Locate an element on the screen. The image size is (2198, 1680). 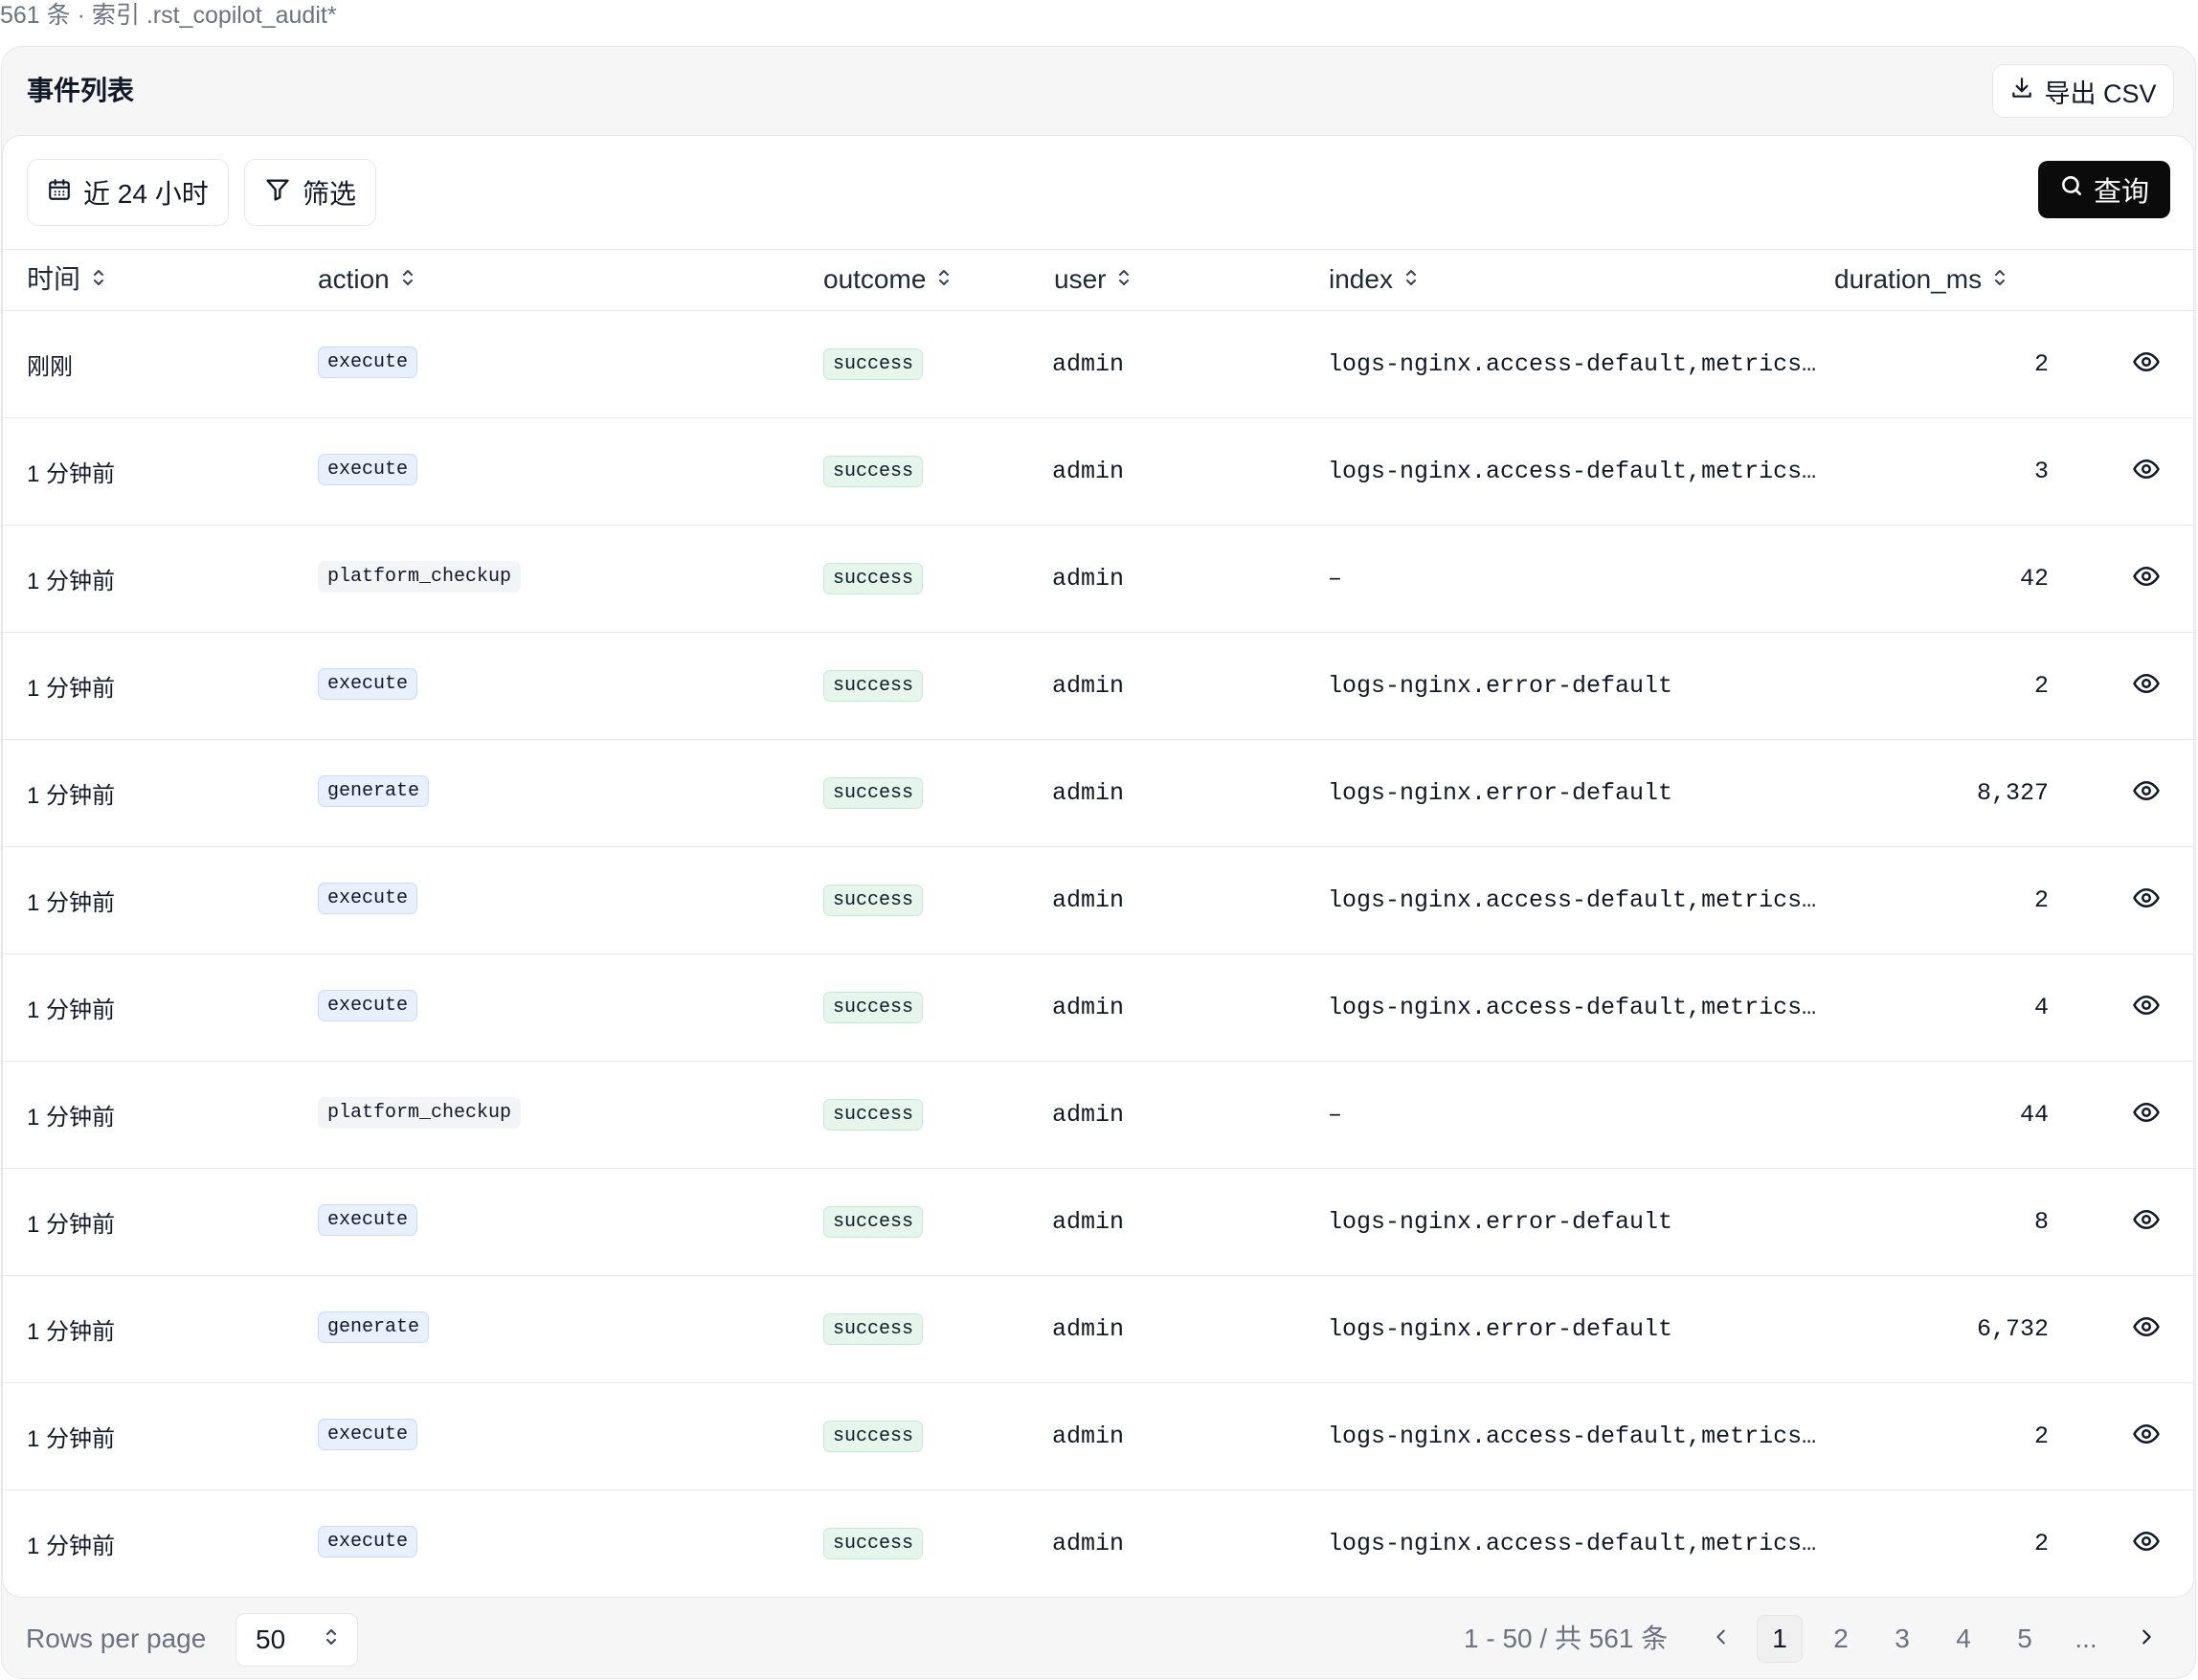
next-page-button is located at coordinates (2146, 1639).